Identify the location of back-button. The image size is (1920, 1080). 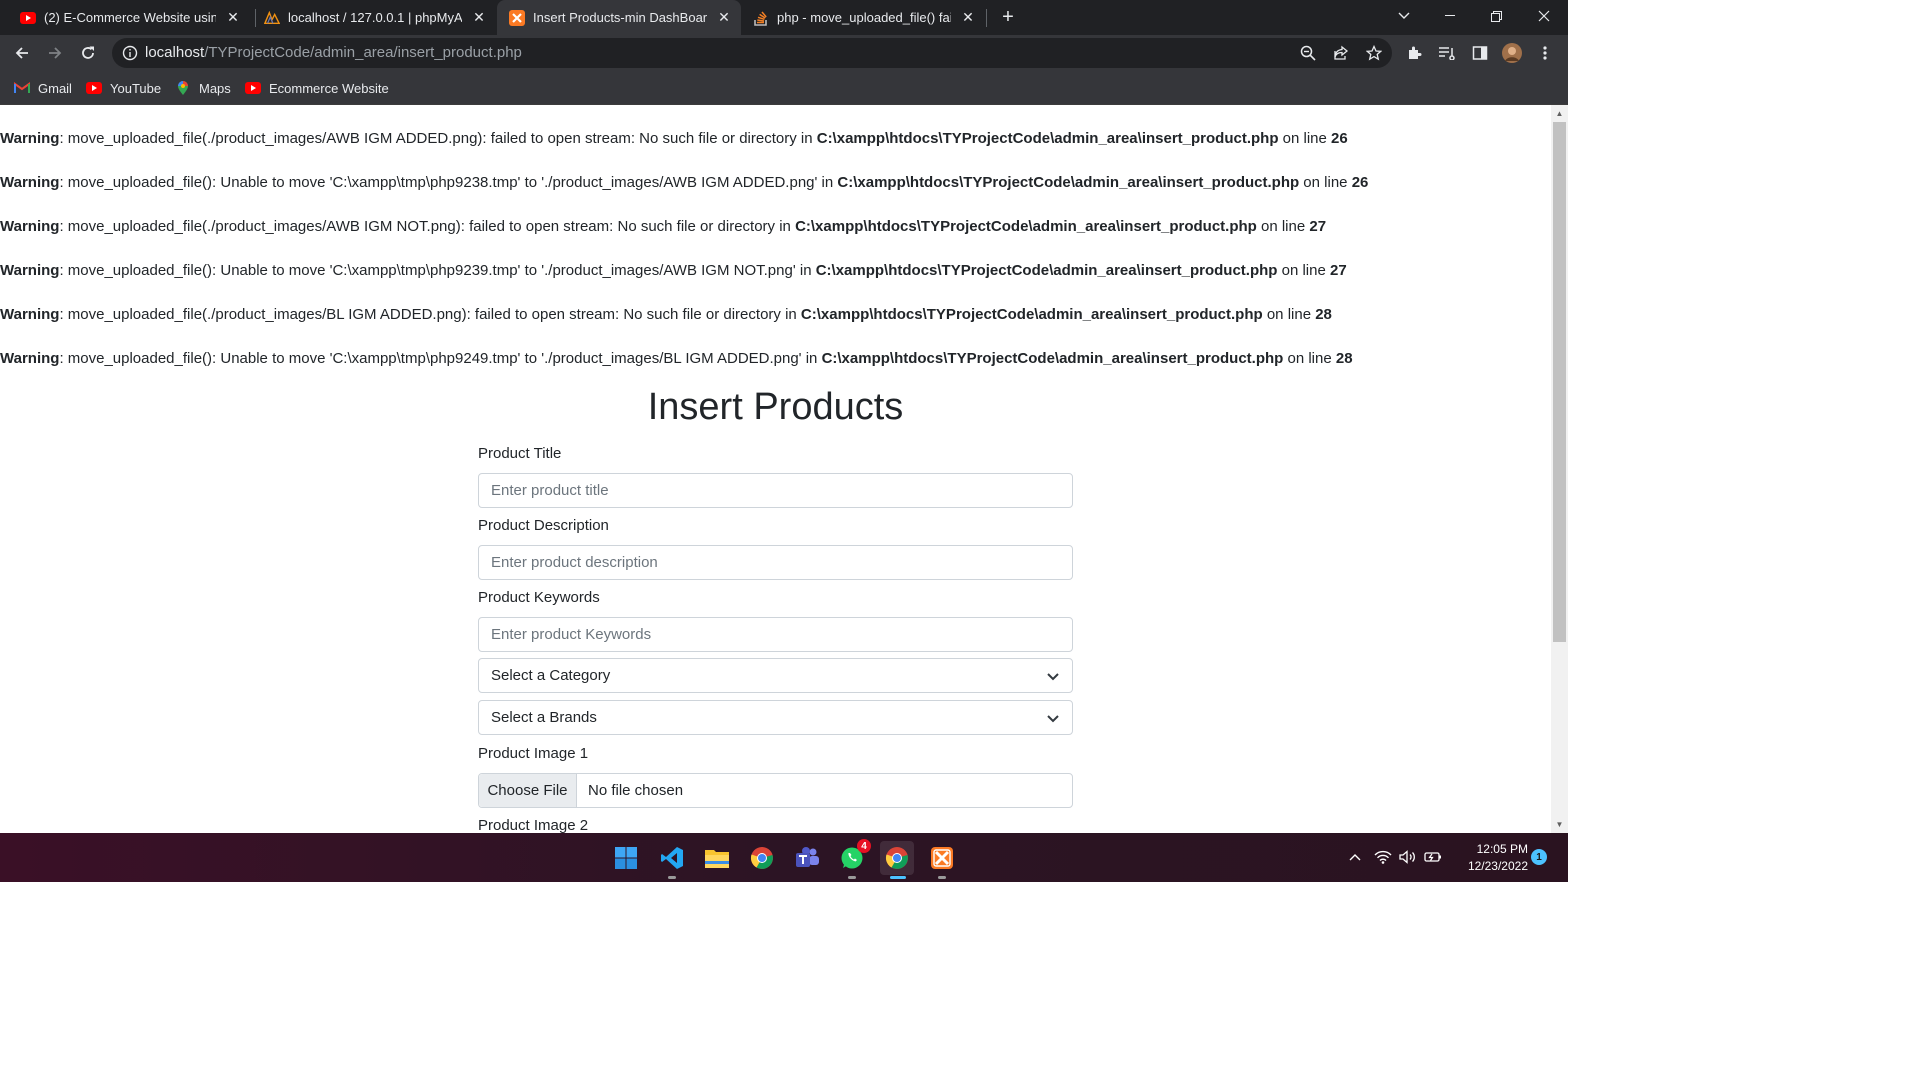
(22, 53).